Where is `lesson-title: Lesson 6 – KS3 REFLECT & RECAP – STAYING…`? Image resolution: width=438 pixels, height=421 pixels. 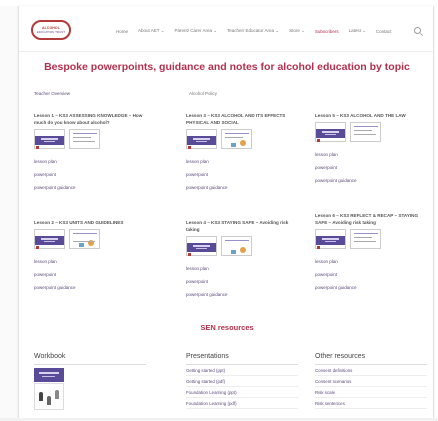 lesson-title: Lesson 6 – KS3 REFLECT & RECAP – STAYING… is located at coordinates (367, 219).